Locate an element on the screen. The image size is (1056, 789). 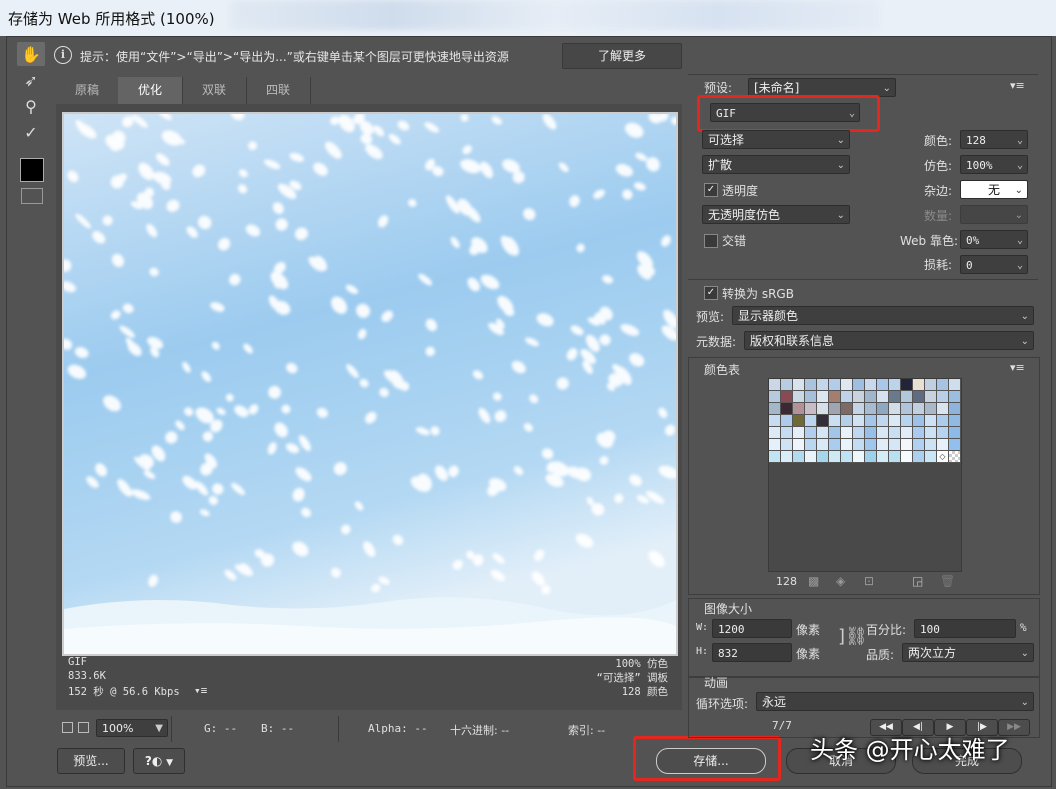
trash-icon: 🗑 is located at coordinates (947, 581).